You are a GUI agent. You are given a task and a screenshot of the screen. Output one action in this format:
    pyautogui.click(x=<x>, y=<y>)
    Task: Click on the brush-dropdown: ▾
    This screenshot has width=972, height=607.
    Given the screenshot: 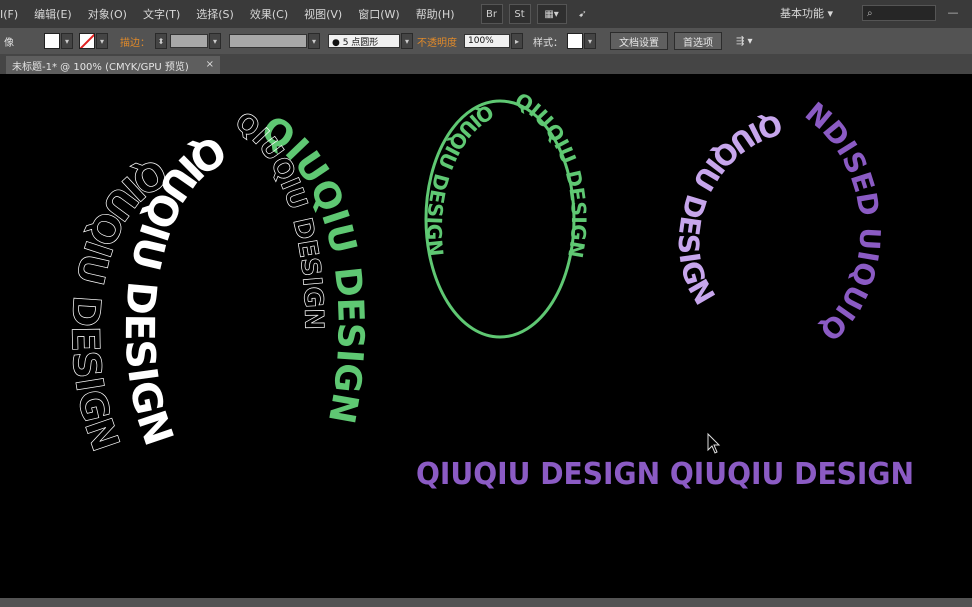 What is the action you would take?
    pyautogui.click(x=407, y=41)
    